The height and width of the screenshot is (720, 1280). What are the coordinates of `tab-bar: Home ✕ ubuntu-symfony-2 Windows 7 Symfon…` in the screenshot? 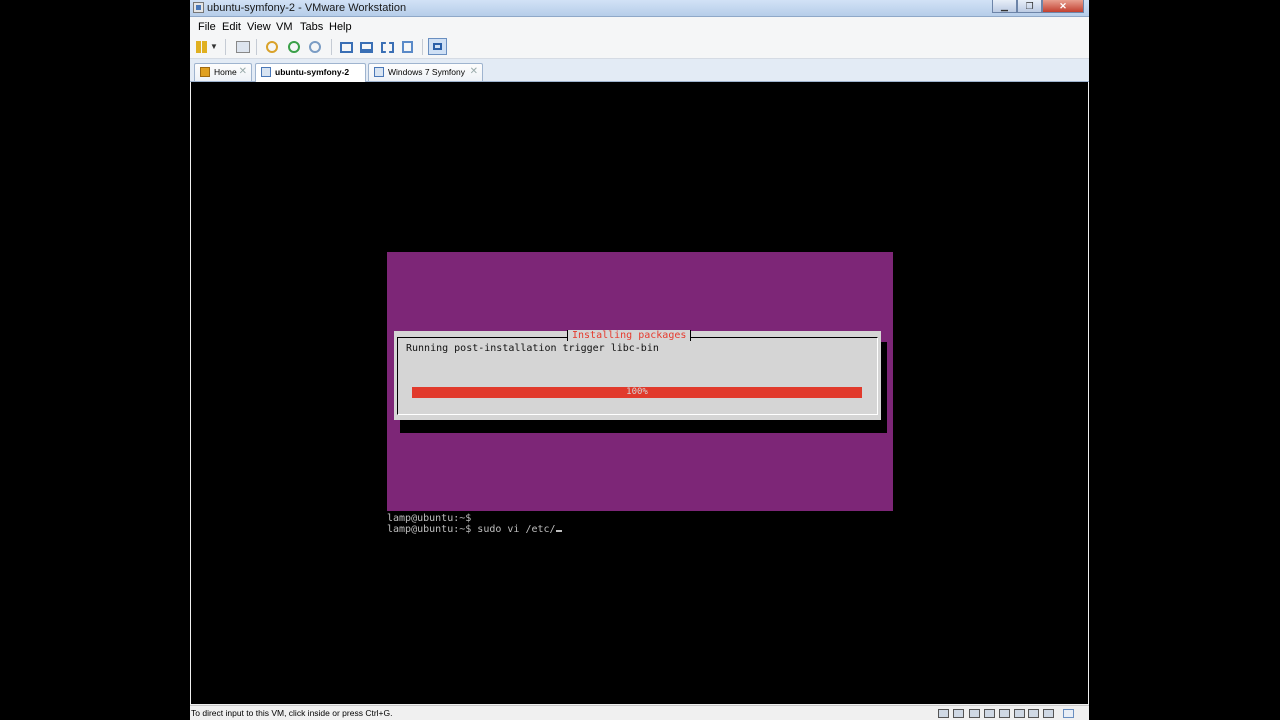 It's located at (639, 70).